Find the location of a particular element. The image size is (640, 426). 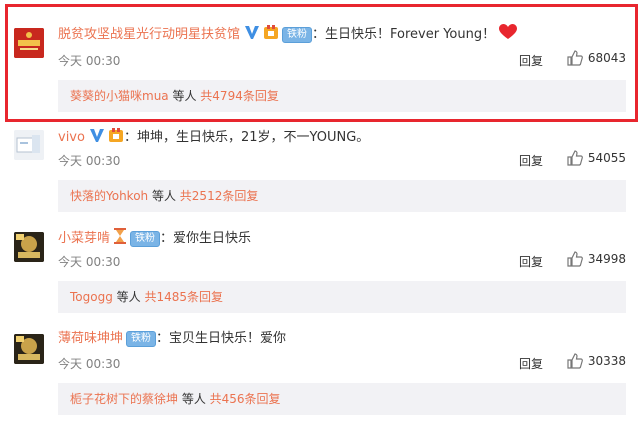

username: 薄荷味坤坤 is located at coordinates (90, 339).